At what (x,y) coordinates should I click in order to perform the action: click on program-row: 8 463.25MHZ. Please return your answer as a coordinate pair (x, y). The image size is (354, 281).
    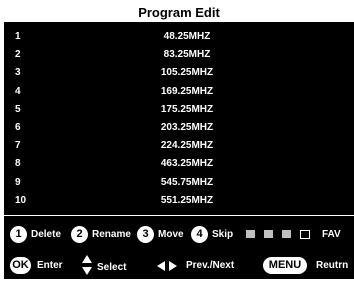
    Looking at the image, I should click on (179, 164).